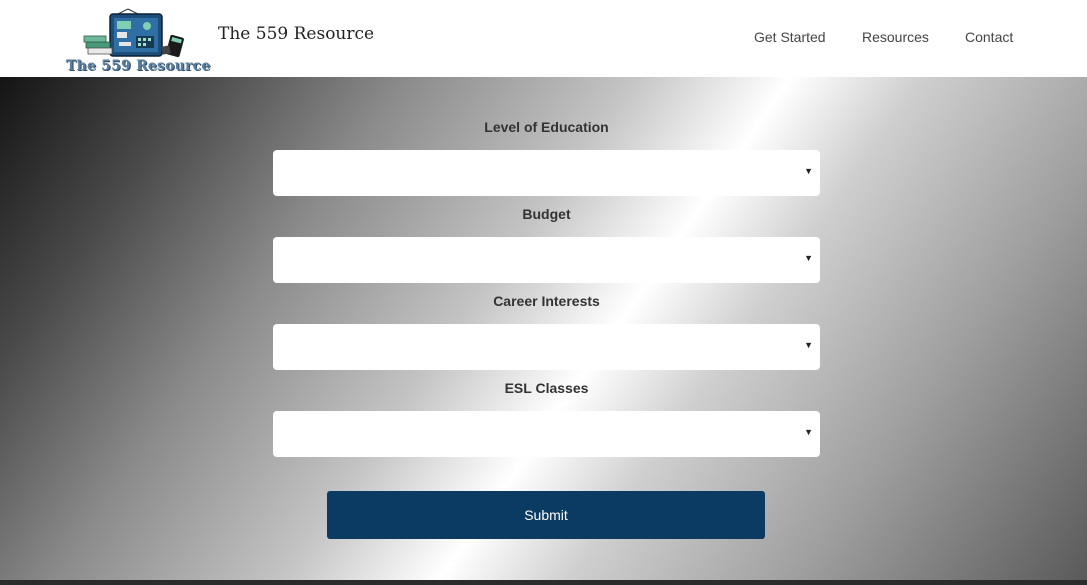 This screenshot has height=585, width=1087. I want to click on career-interests-select: ▼, so click(546, 347).